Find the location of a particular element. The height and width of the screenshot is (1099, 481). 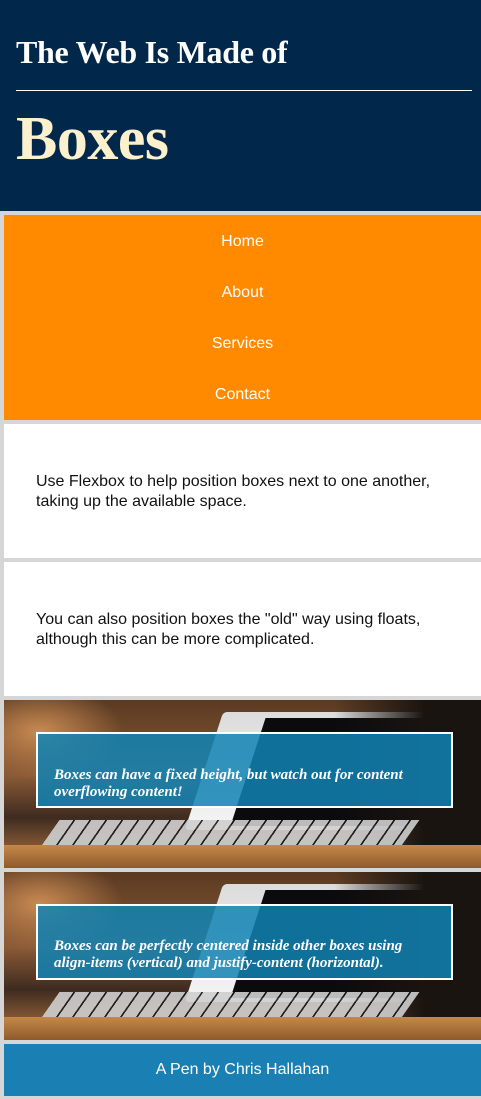

nav-item-services: Services is located at coordinates (242, 344).